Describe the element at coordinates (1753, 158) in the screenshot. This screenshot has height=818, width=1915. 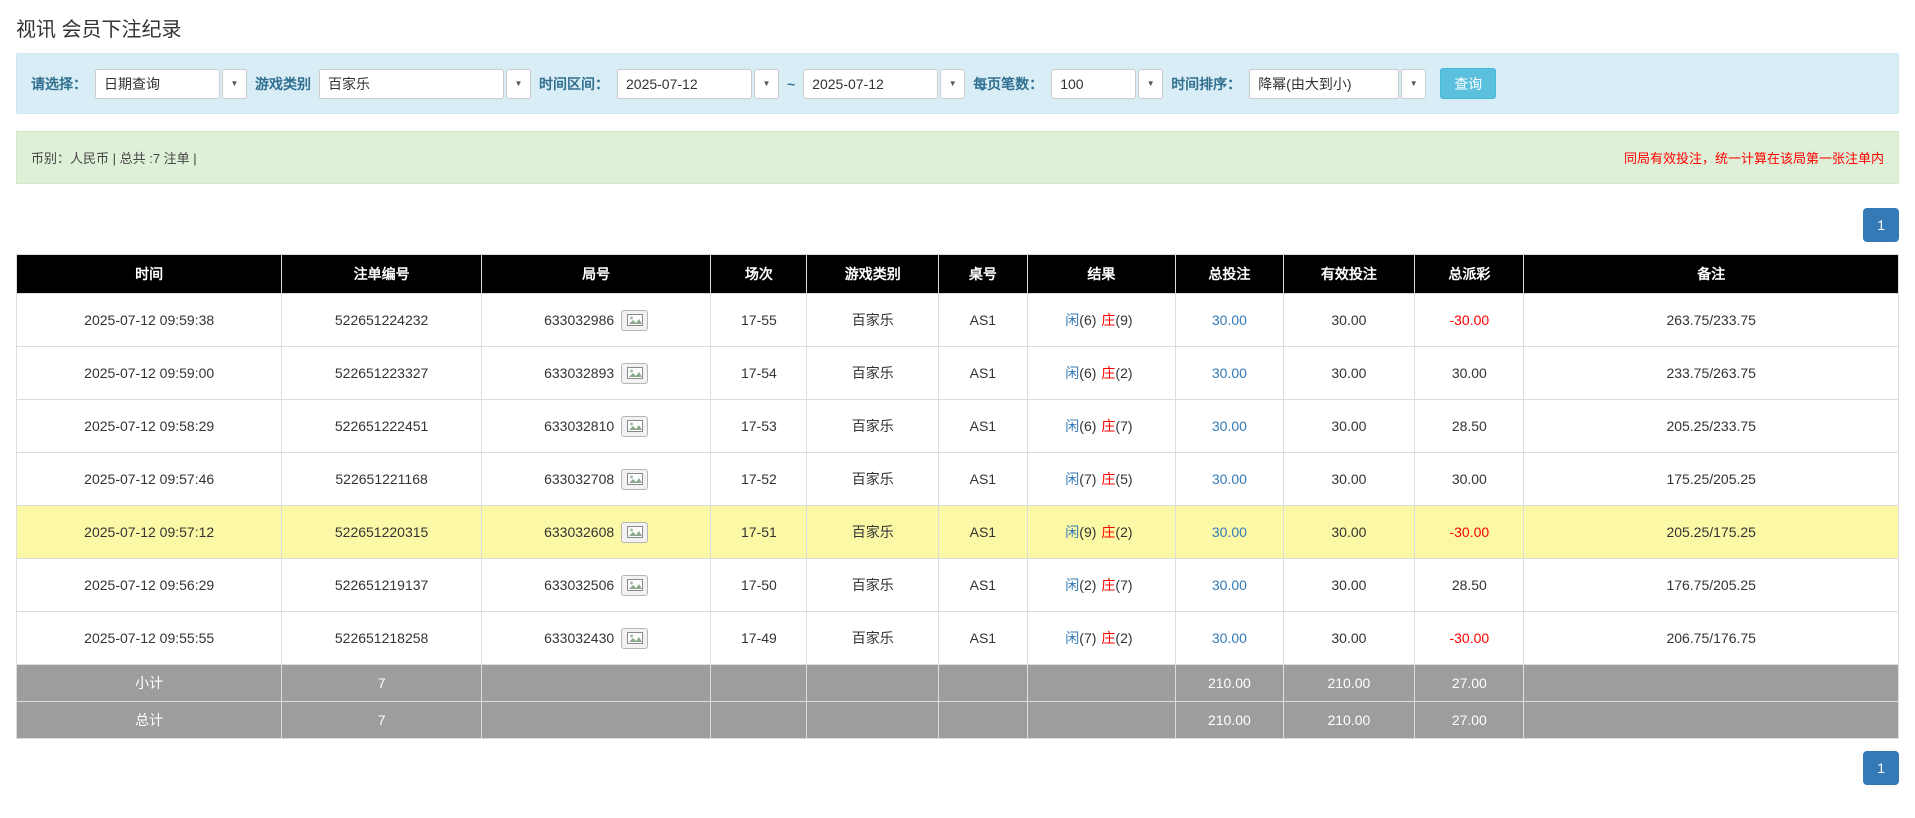
I see `valid-bet-notice: 同局有效投注，统一计算在该局第一张注单内` at that location.